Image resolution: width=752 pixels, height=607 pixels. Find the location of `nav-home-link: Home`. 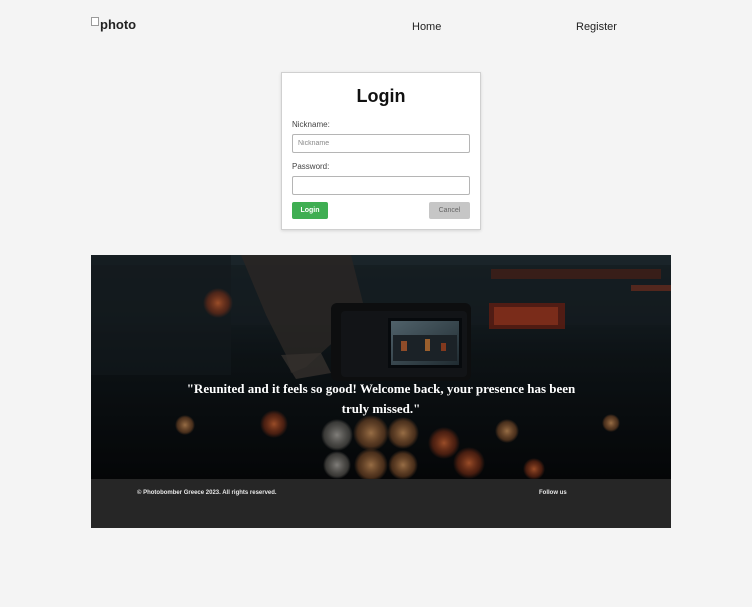

nav-home-link: Home is located at coordinates (426, 27).